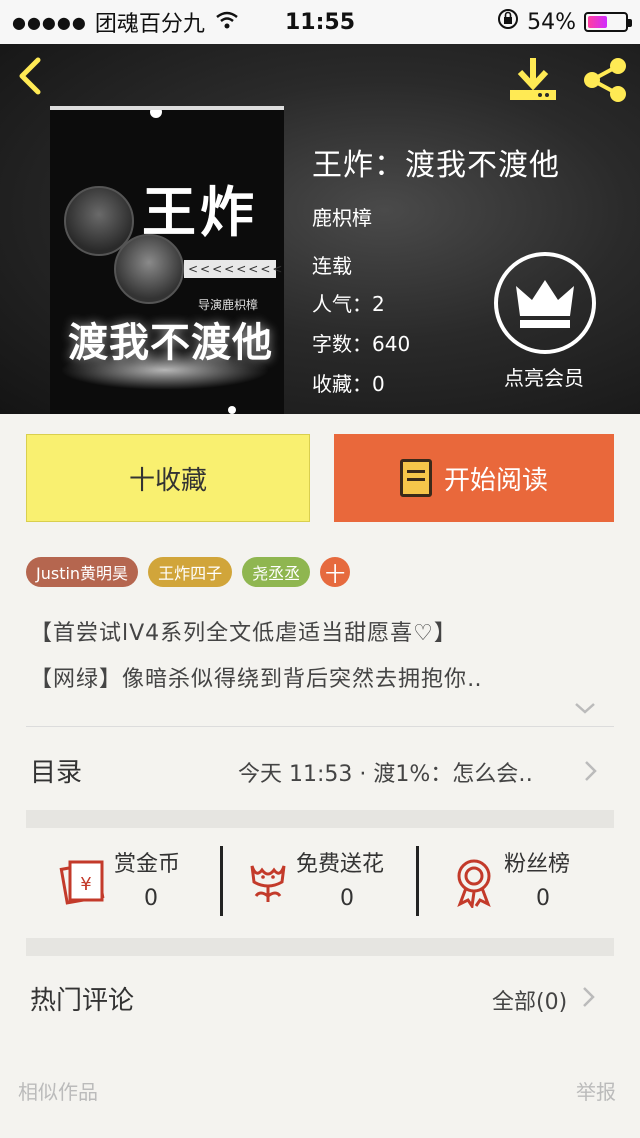 This screenshot has height=1138, width=640. I want to click on back-button, so click(34, 76).